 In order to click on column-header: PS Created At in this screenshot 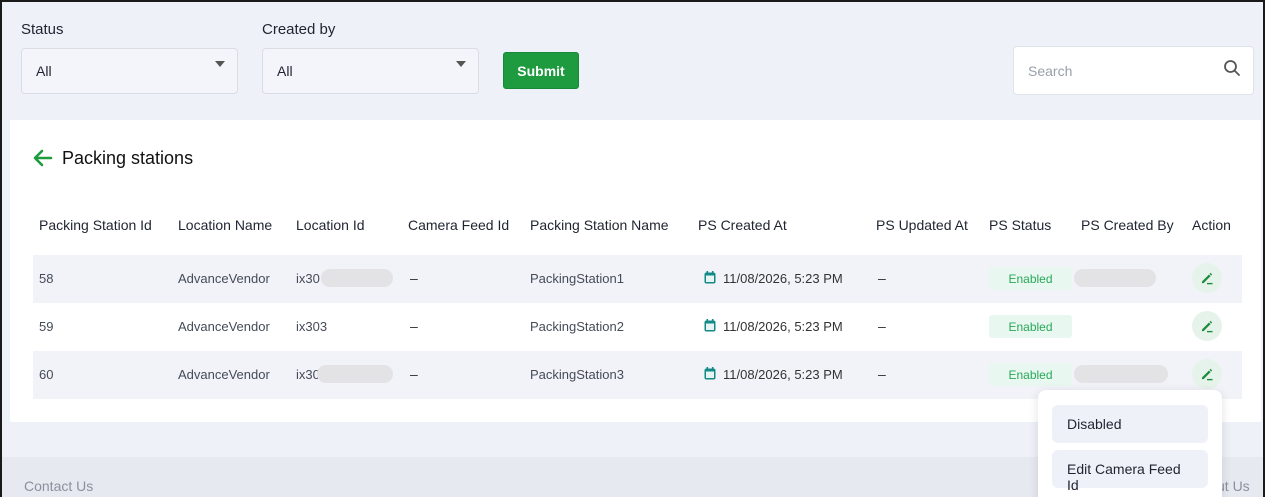, I will do `click(742, 225)`.